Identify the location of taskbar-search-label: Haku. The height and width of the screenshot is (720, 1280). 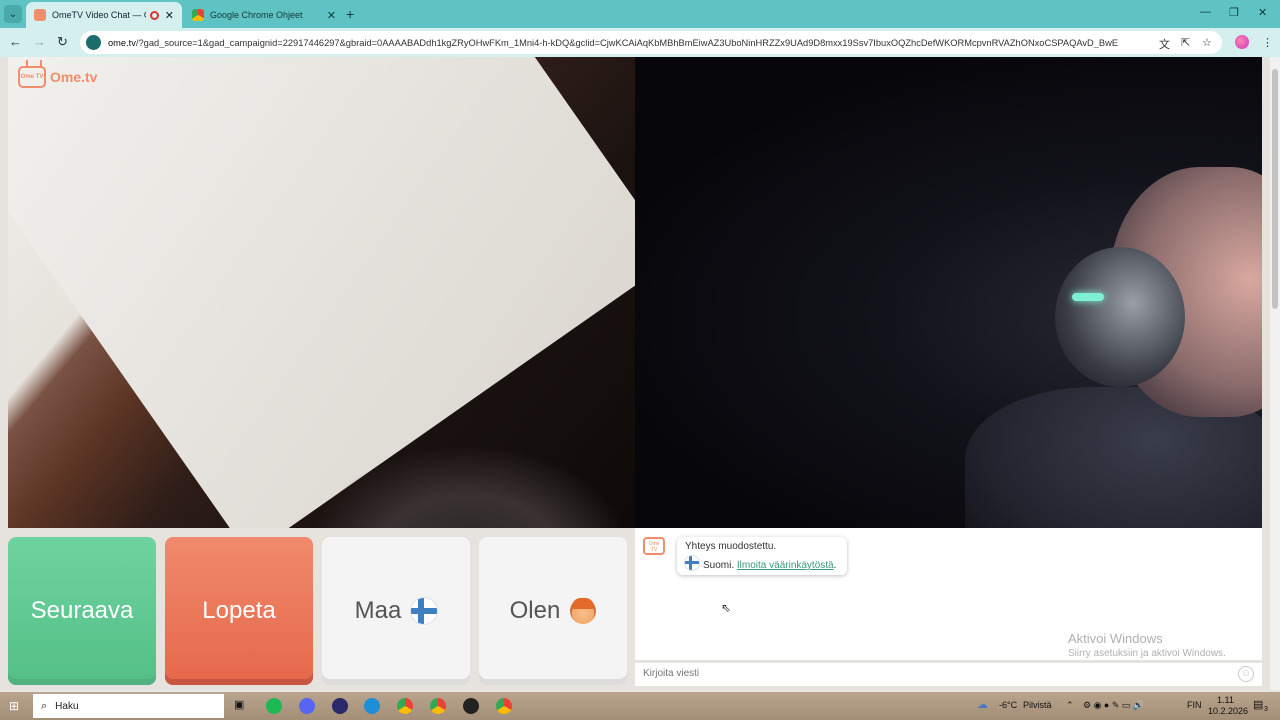
(67, 706).